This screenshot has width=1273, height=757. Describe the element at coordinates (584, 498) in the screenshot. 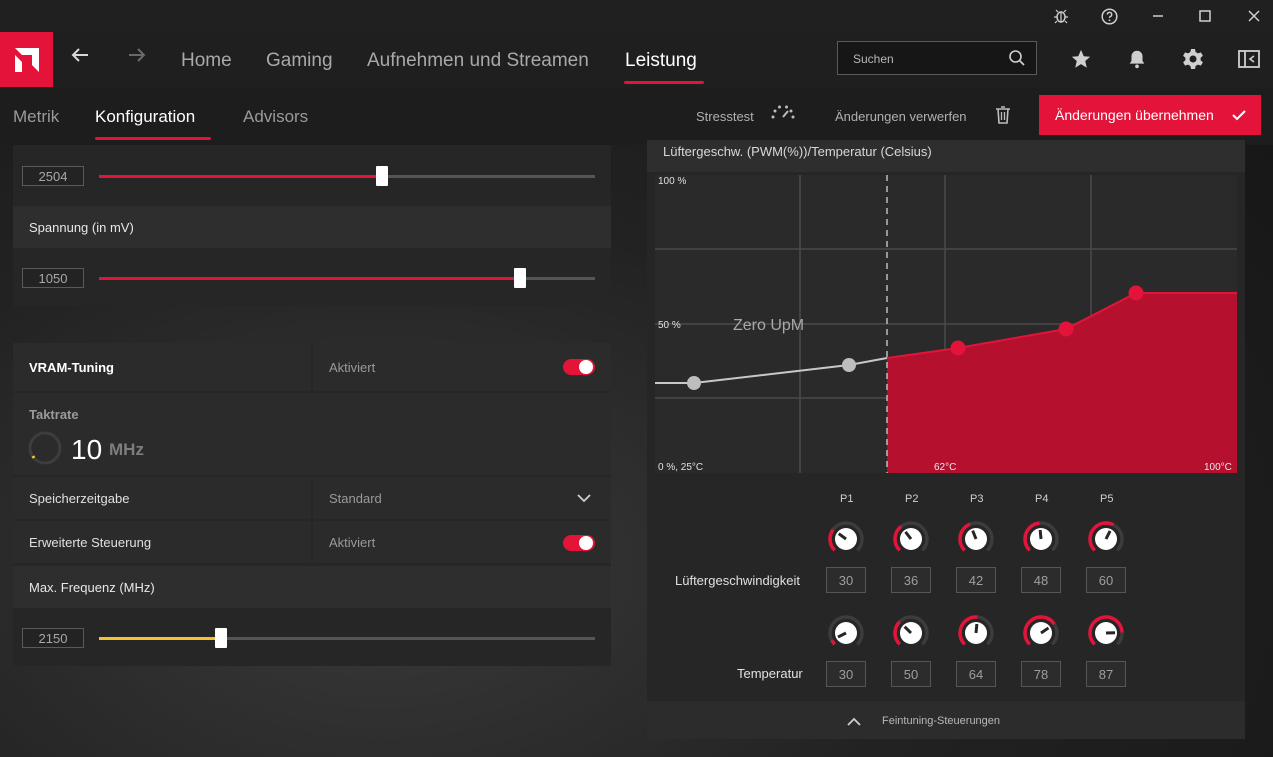

I see `chevron-down-icon` at that location.